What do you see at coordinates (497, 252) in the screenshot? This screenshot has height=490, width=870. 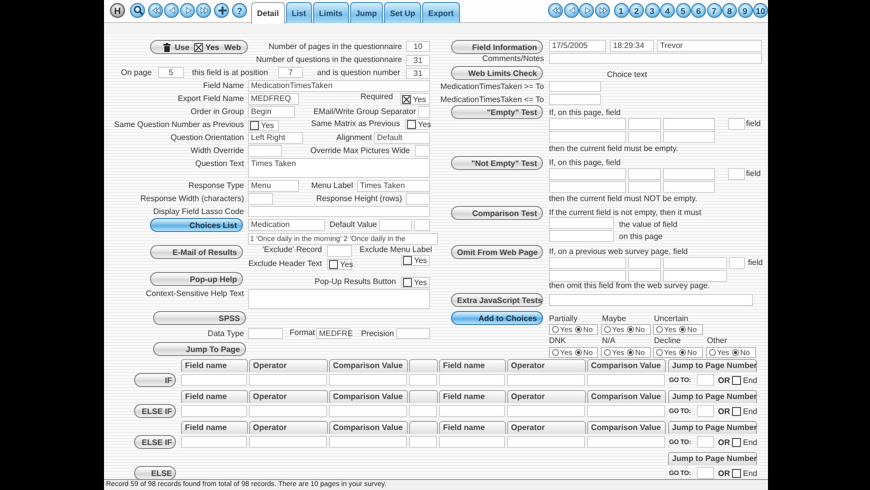 I see `action-button: Omit From Web Page` at bounding box center [497, 252].